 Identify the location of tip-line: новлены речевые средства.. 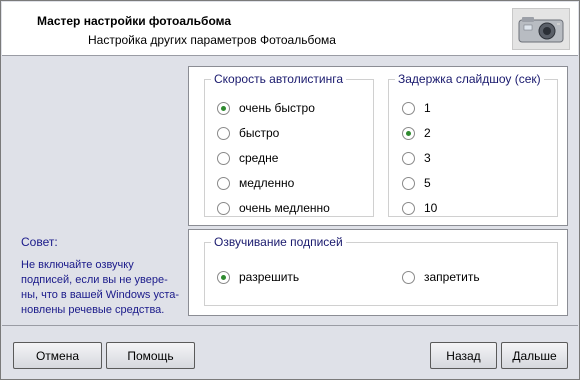
(93, 310).